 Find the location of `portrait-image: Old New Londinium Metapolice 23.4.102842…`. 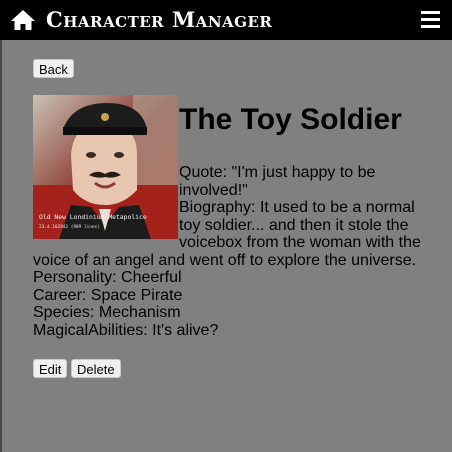

portrait-image: Old New Londinium Metapolice 23.4.102842… is located at coordinates (105, 167).